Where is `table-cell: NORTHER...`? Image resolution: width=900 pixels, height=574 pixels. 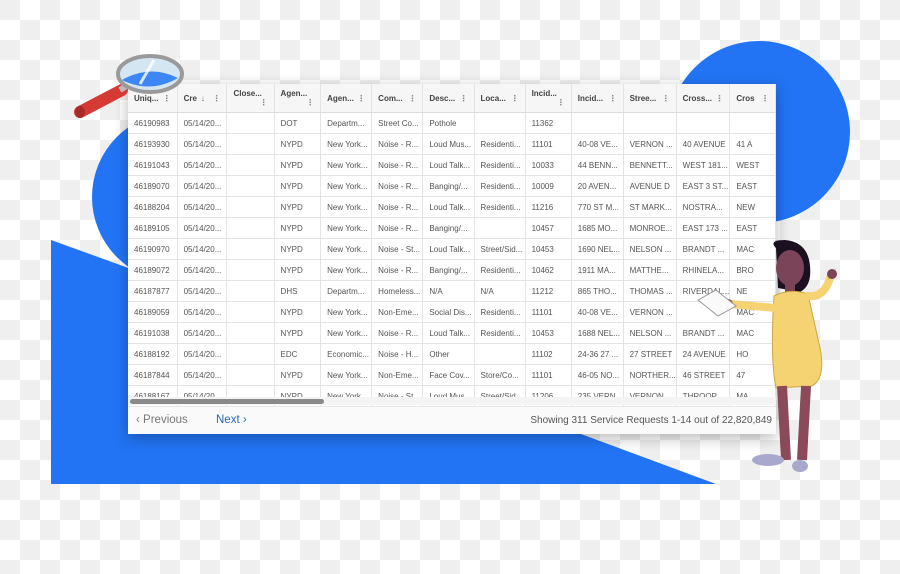 table-cell: NORTHER... is located at coordinates (650, 375).